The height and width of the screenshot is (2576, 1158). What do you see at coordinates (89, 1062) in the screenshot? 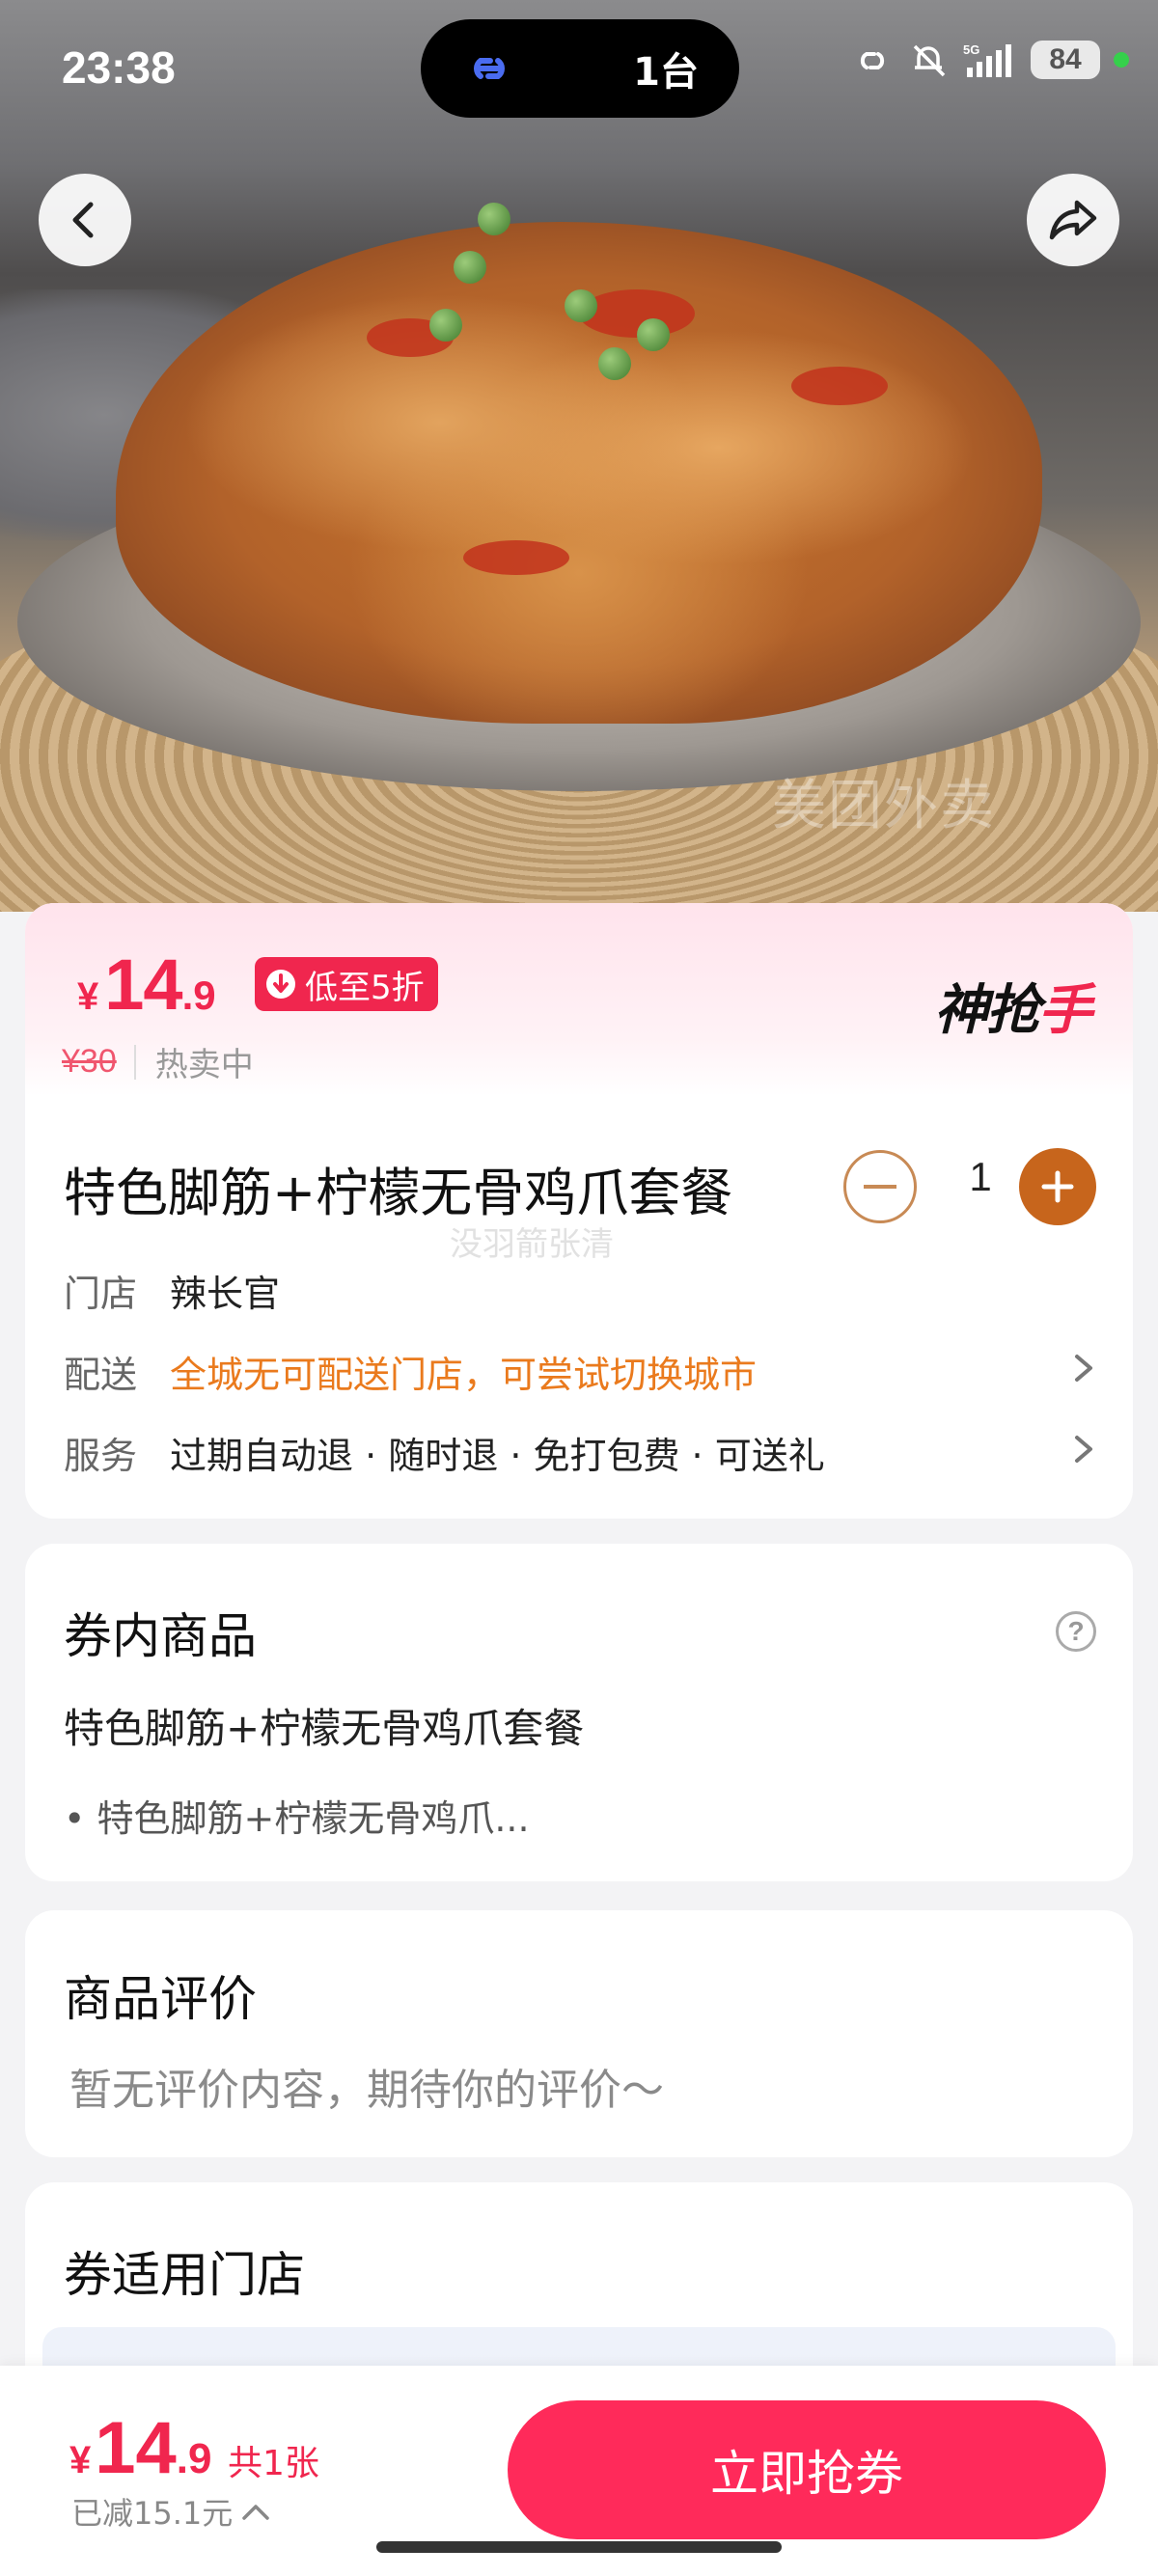
I see `original-price: ¥30` at bounding box center [89, 1062].